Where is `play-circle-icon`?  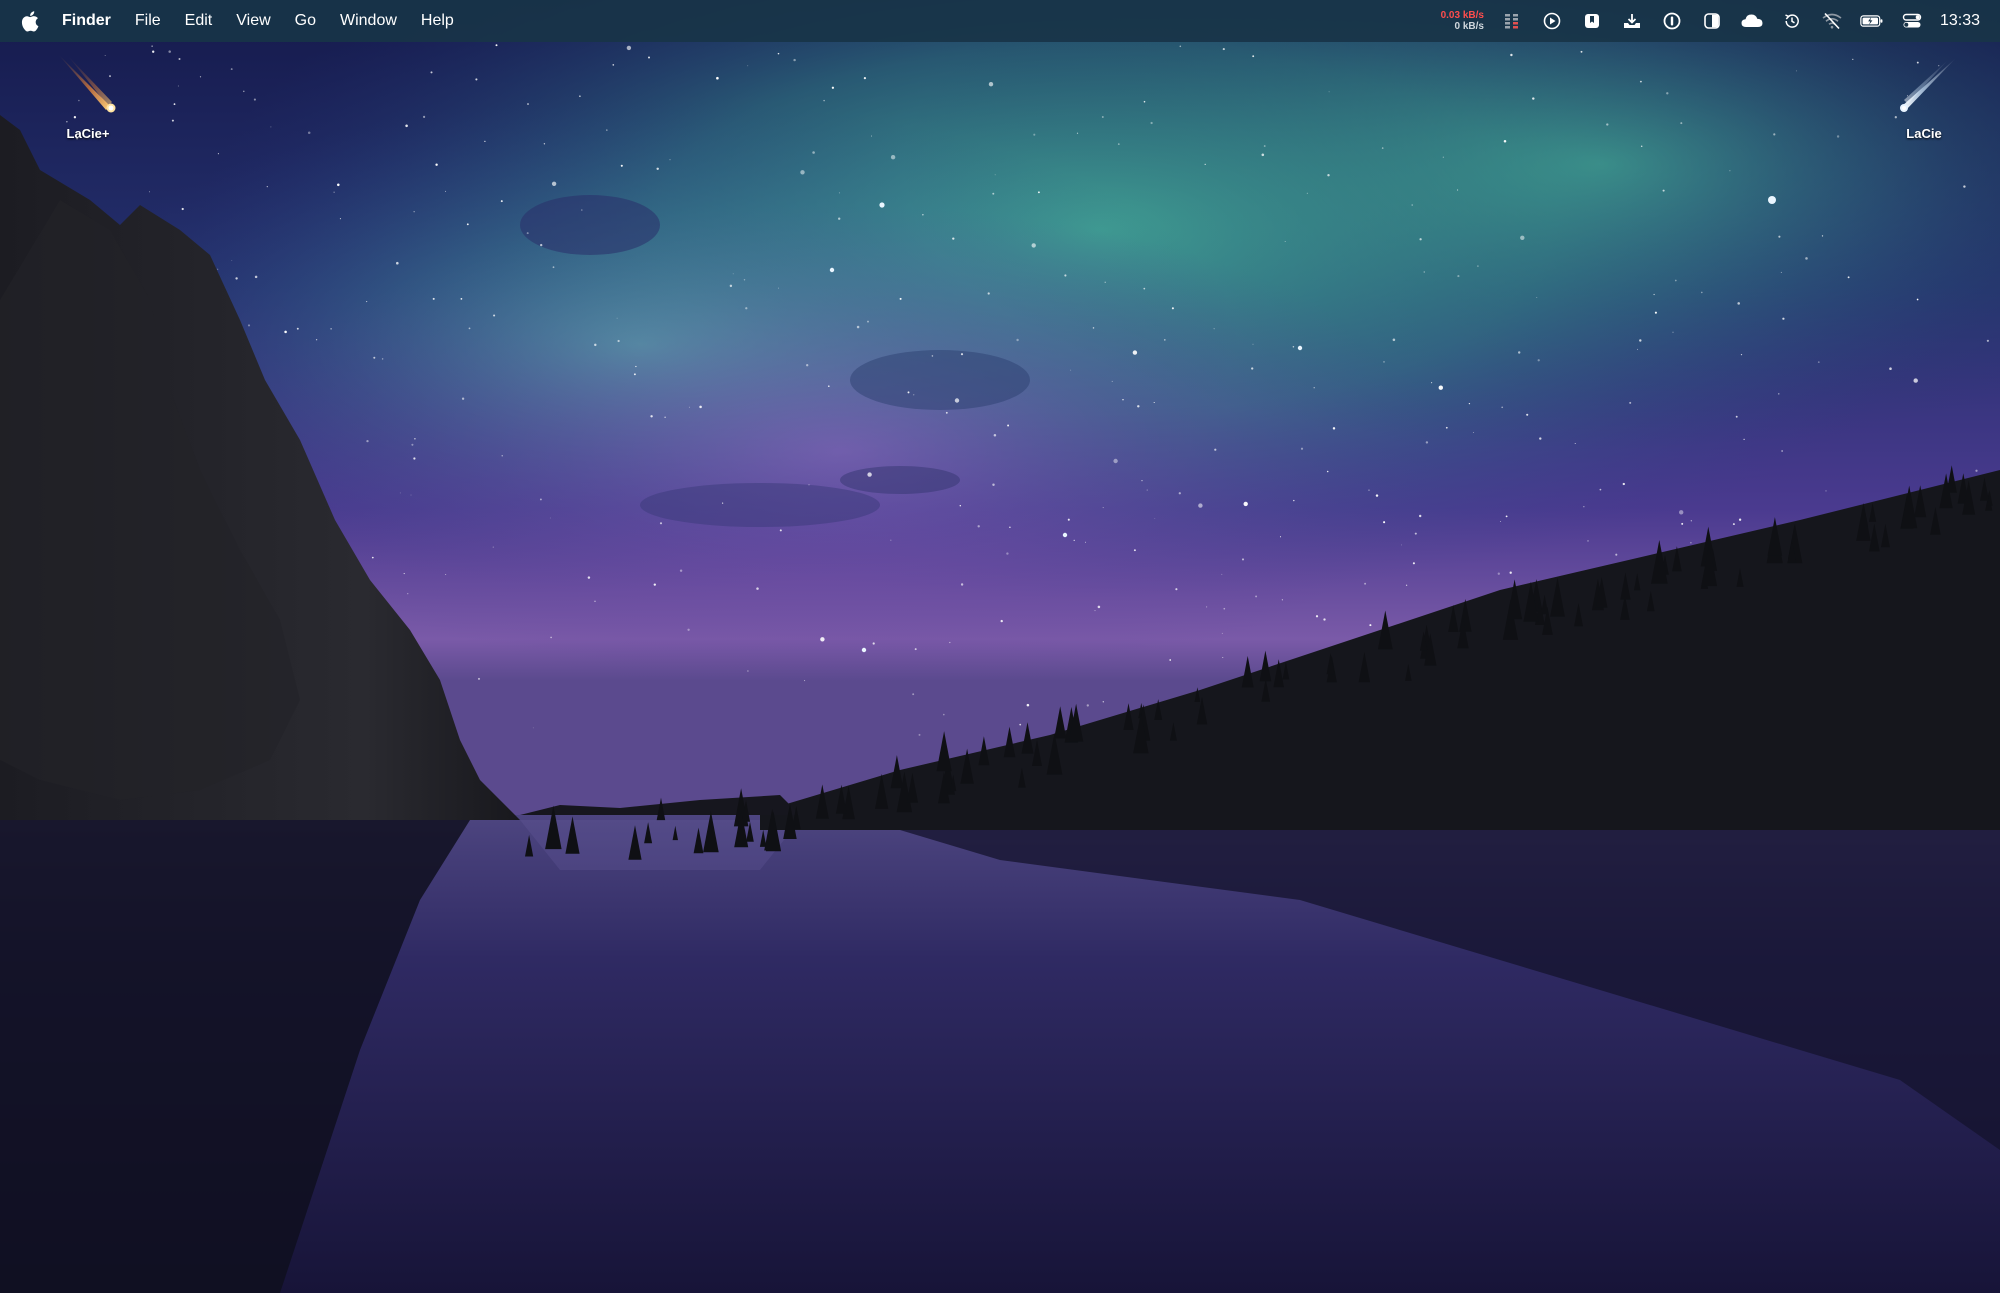
play-circle-icon is located at coordinates (1552, 21).